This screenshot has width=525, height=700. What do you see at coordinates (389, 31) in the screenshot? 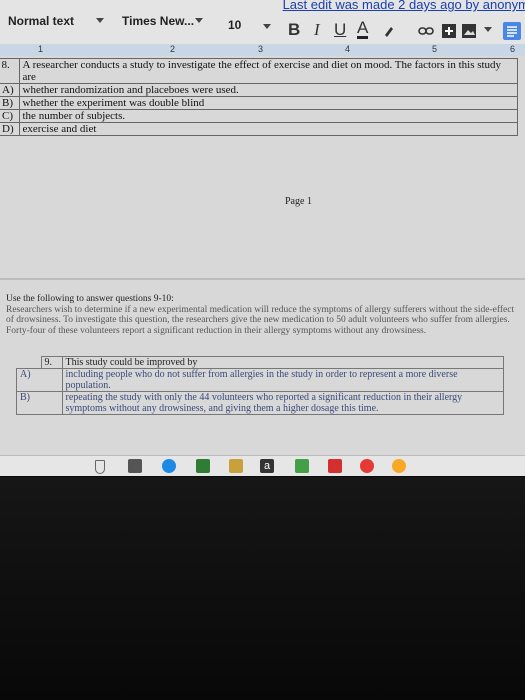
I see `highlight-pen-icon` at bounding box center [389, 31].